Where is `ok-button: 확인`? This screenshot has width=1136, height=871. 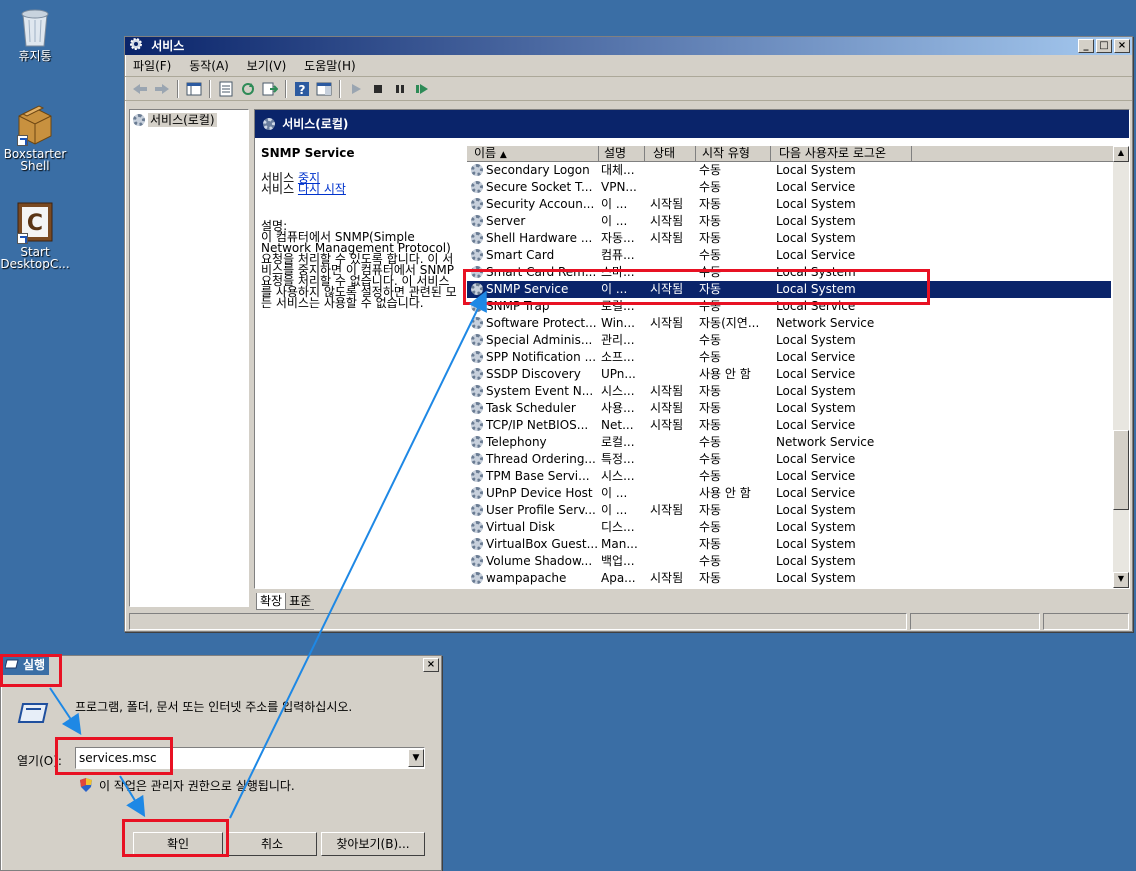
ok-button: 확인 is located at coordinates (178, 844).